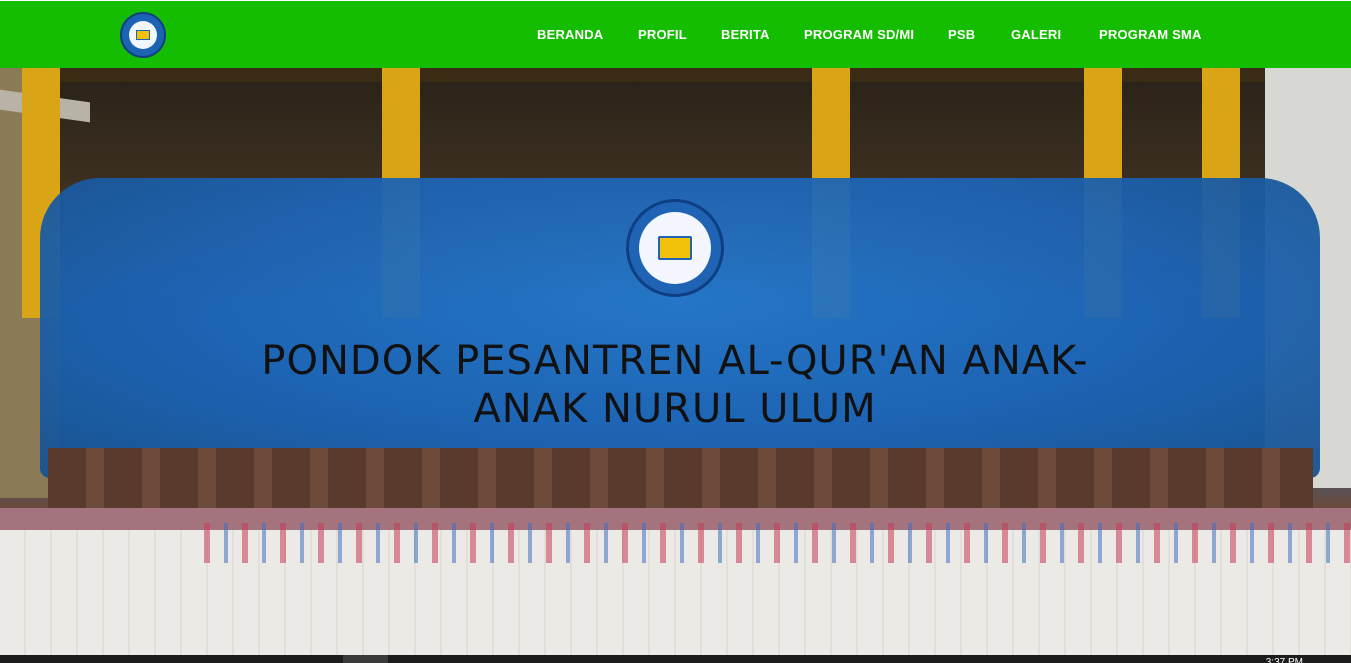  I want to click on nav-beranda: BERANDA, so click(570, 34).